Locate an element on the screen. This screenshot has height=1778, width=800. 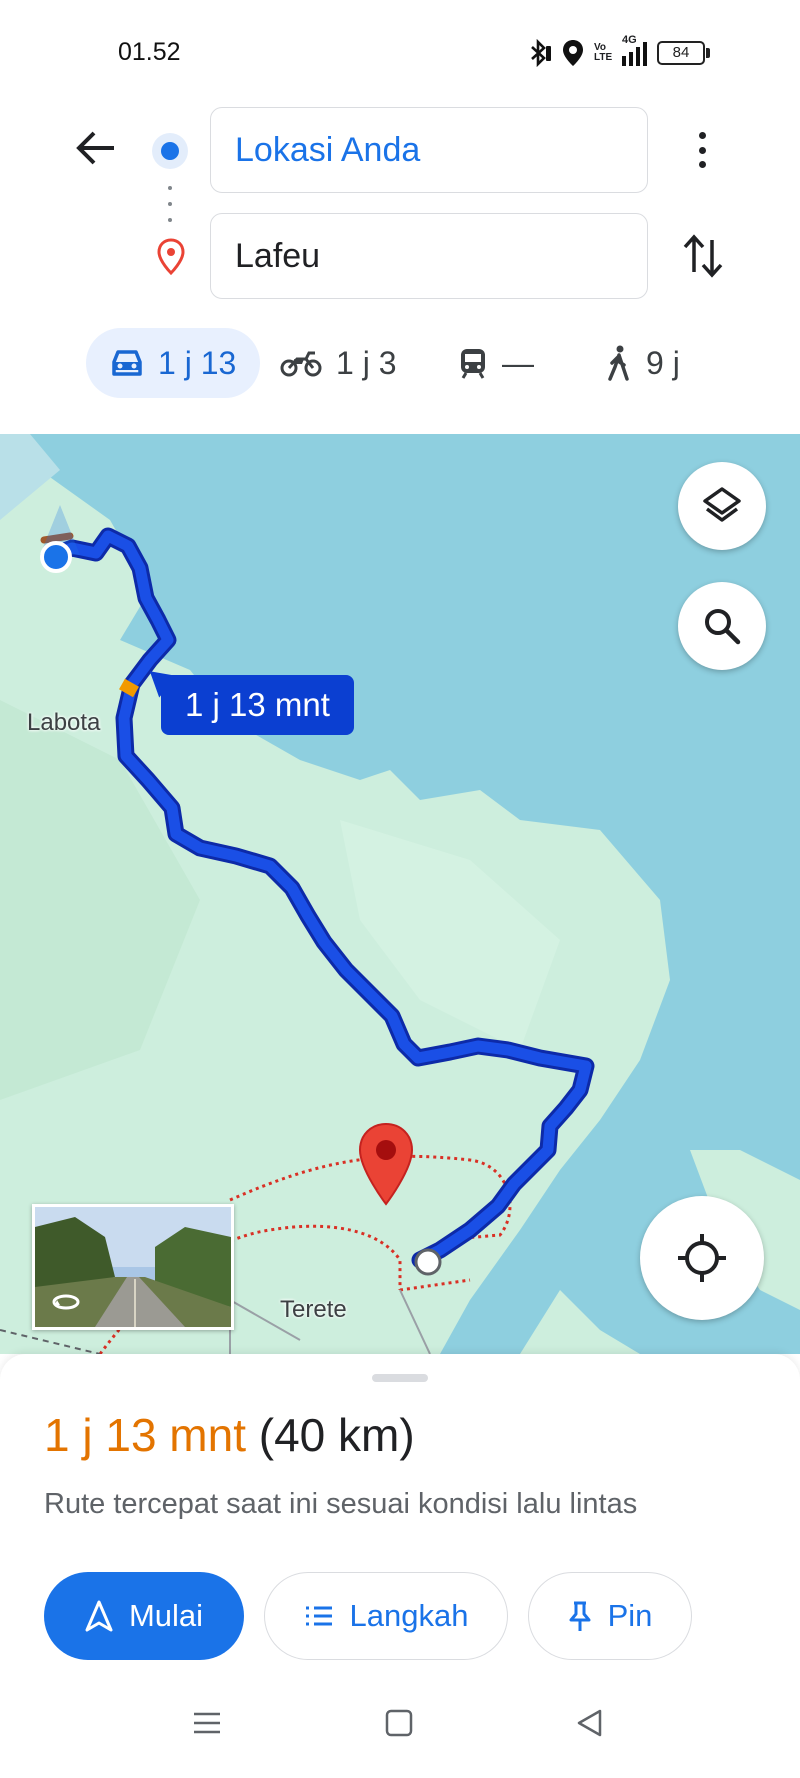
layers-button is located at coordinates (722, 506).